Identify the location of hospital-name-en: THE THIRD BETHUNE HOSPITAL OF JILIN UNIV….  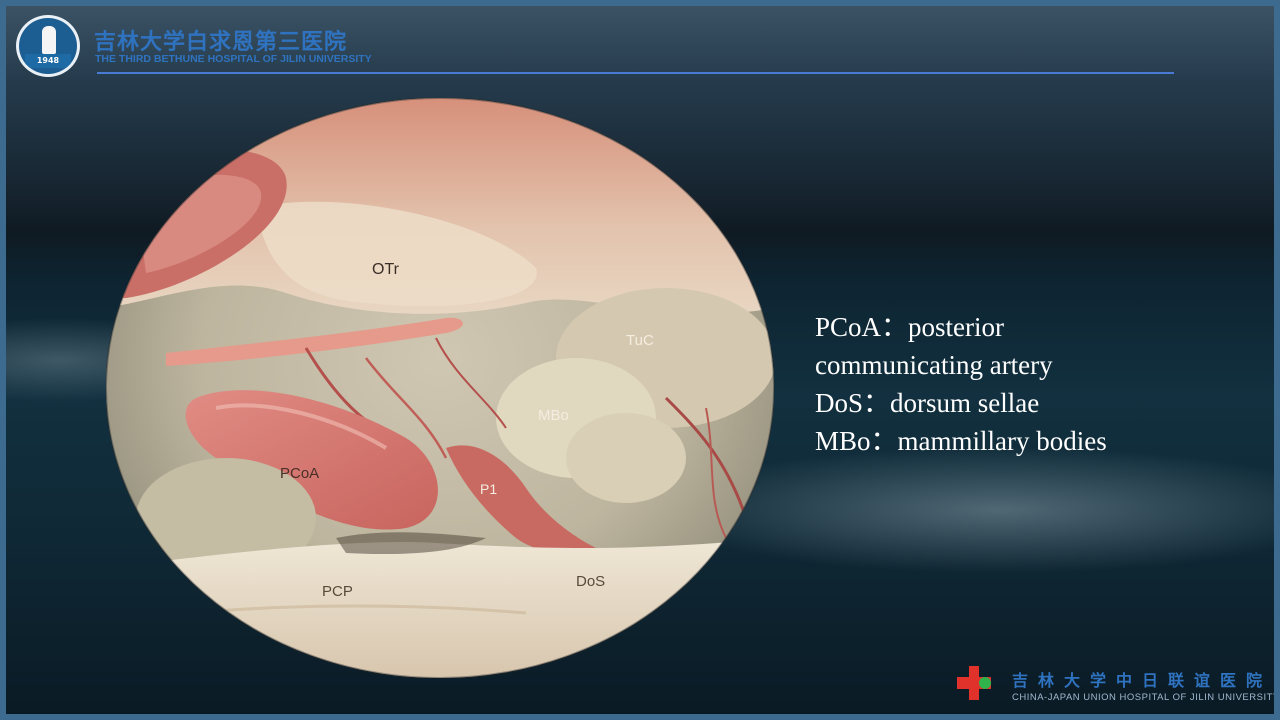
(233, 59).